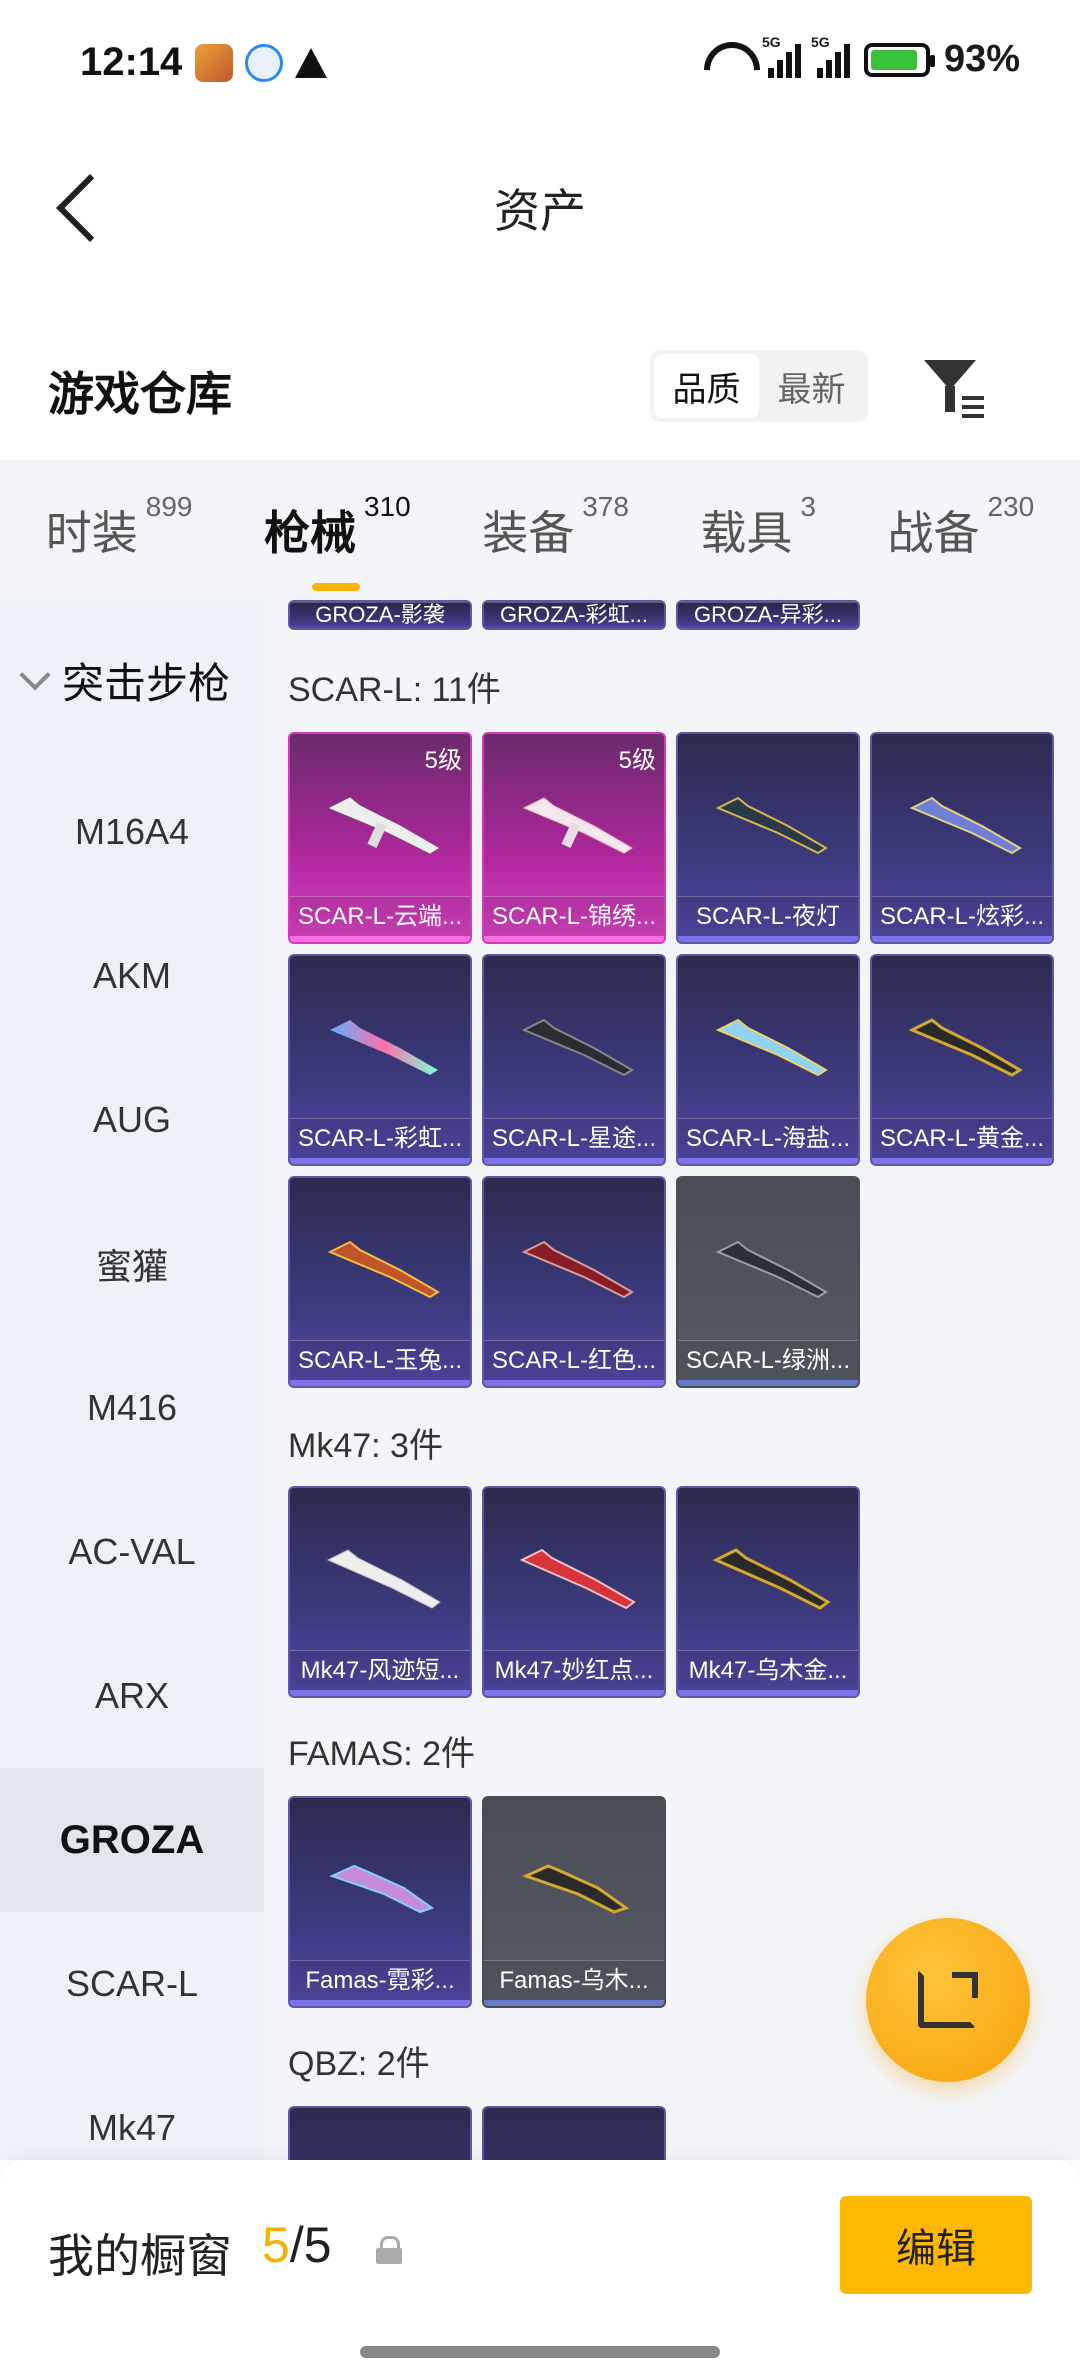 This screenshot has height=2376, width=1080. What do you see at coordinates (214, 63) in the screenshot?
I see `game-app-icon` at bounding box center [214, 63].